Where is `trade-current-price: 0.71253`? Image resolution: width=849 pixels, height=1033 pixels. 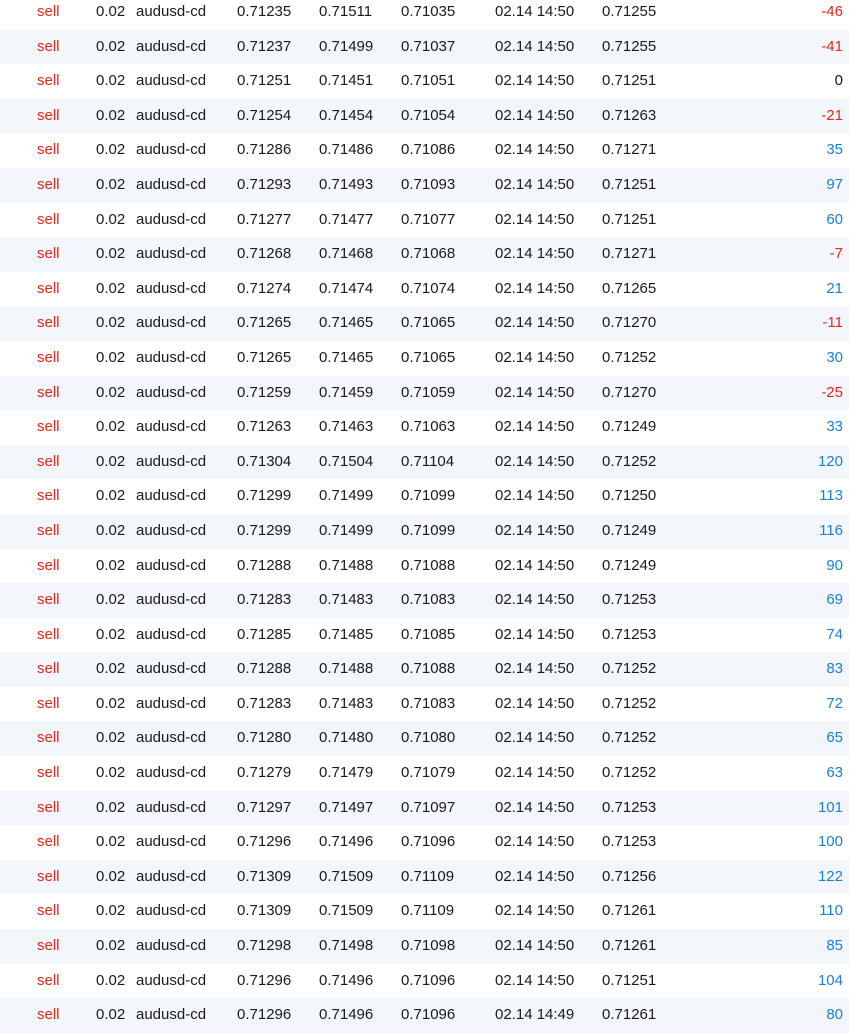 trade-current-price: 0.71253 is located at coordinates (629, 807).